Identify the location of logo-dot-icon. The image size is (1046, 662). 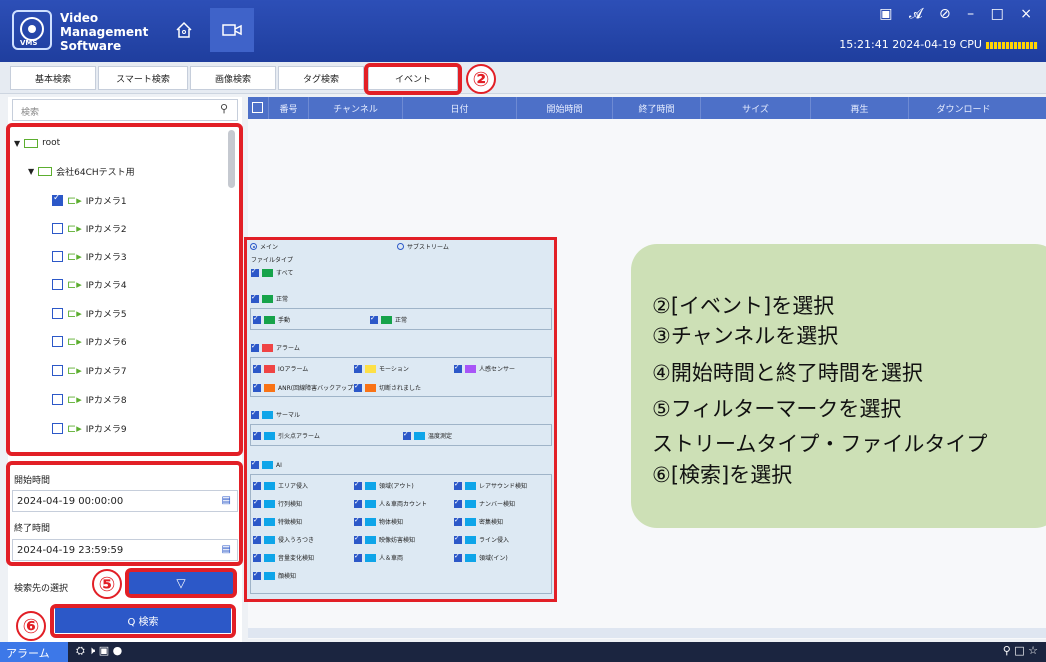
(32, 29).